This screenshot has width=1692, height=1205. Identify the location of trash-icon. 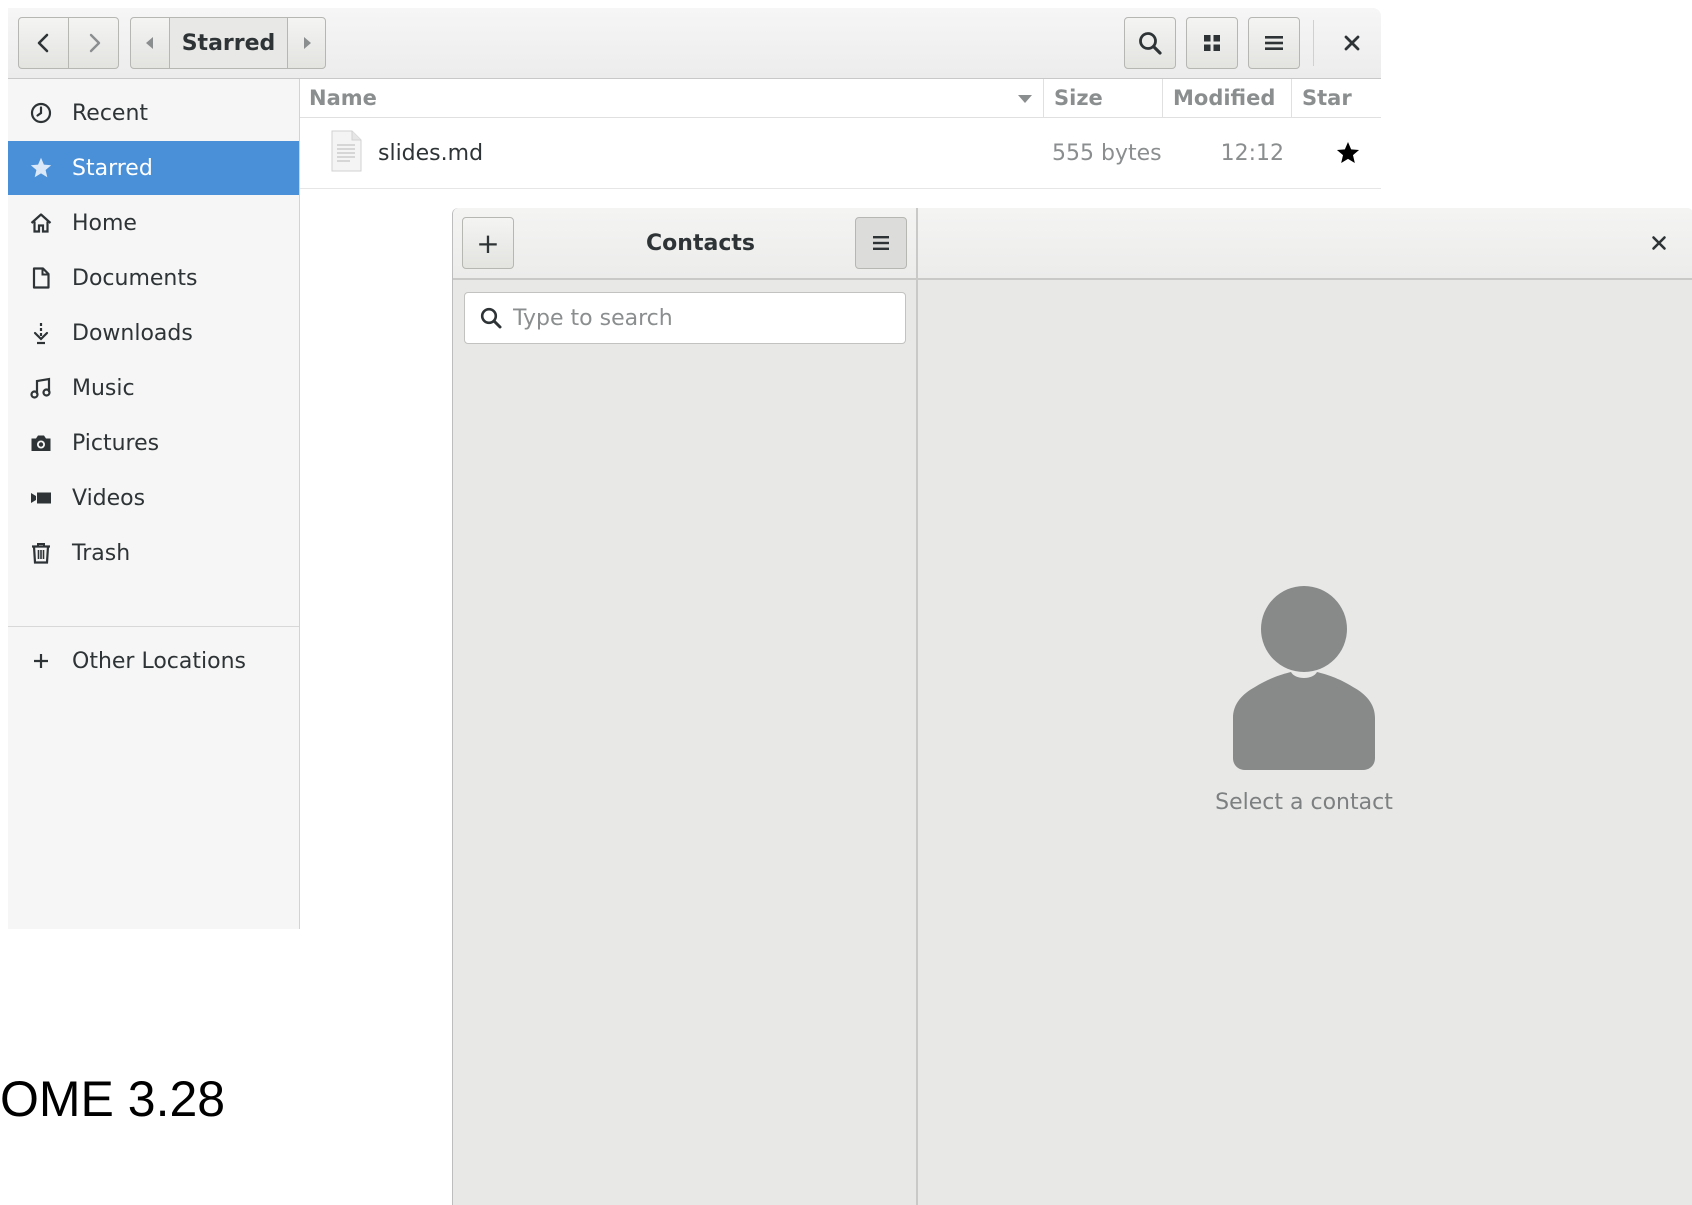
(41, 553).